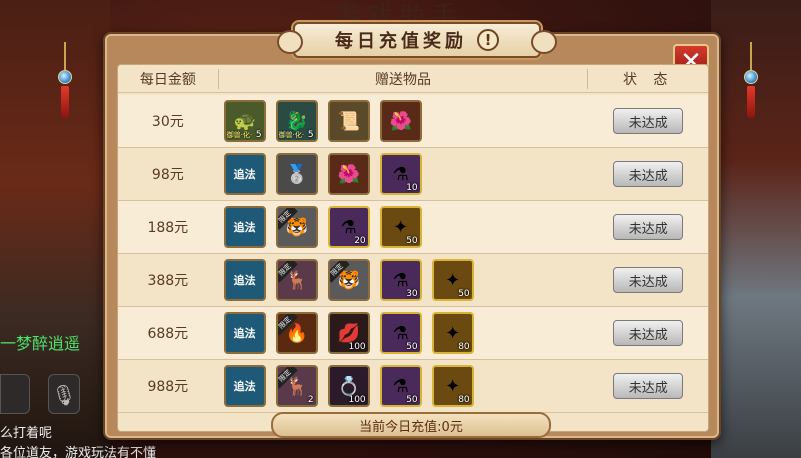  I want to click on row-amount: 188元, so click(168, 228).